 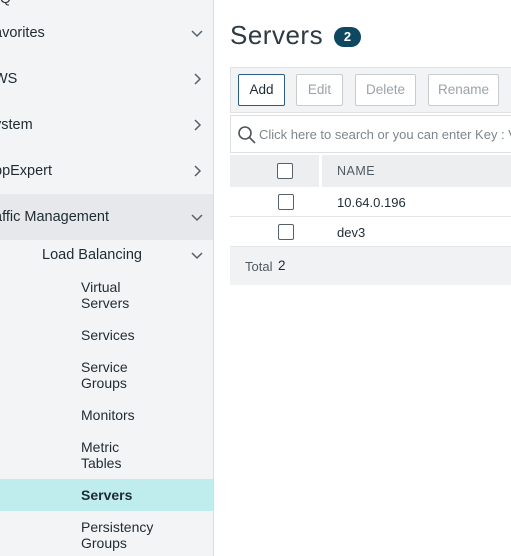 I want to click on sidebar-item-label: affic Management, so click(x=54, y=217).